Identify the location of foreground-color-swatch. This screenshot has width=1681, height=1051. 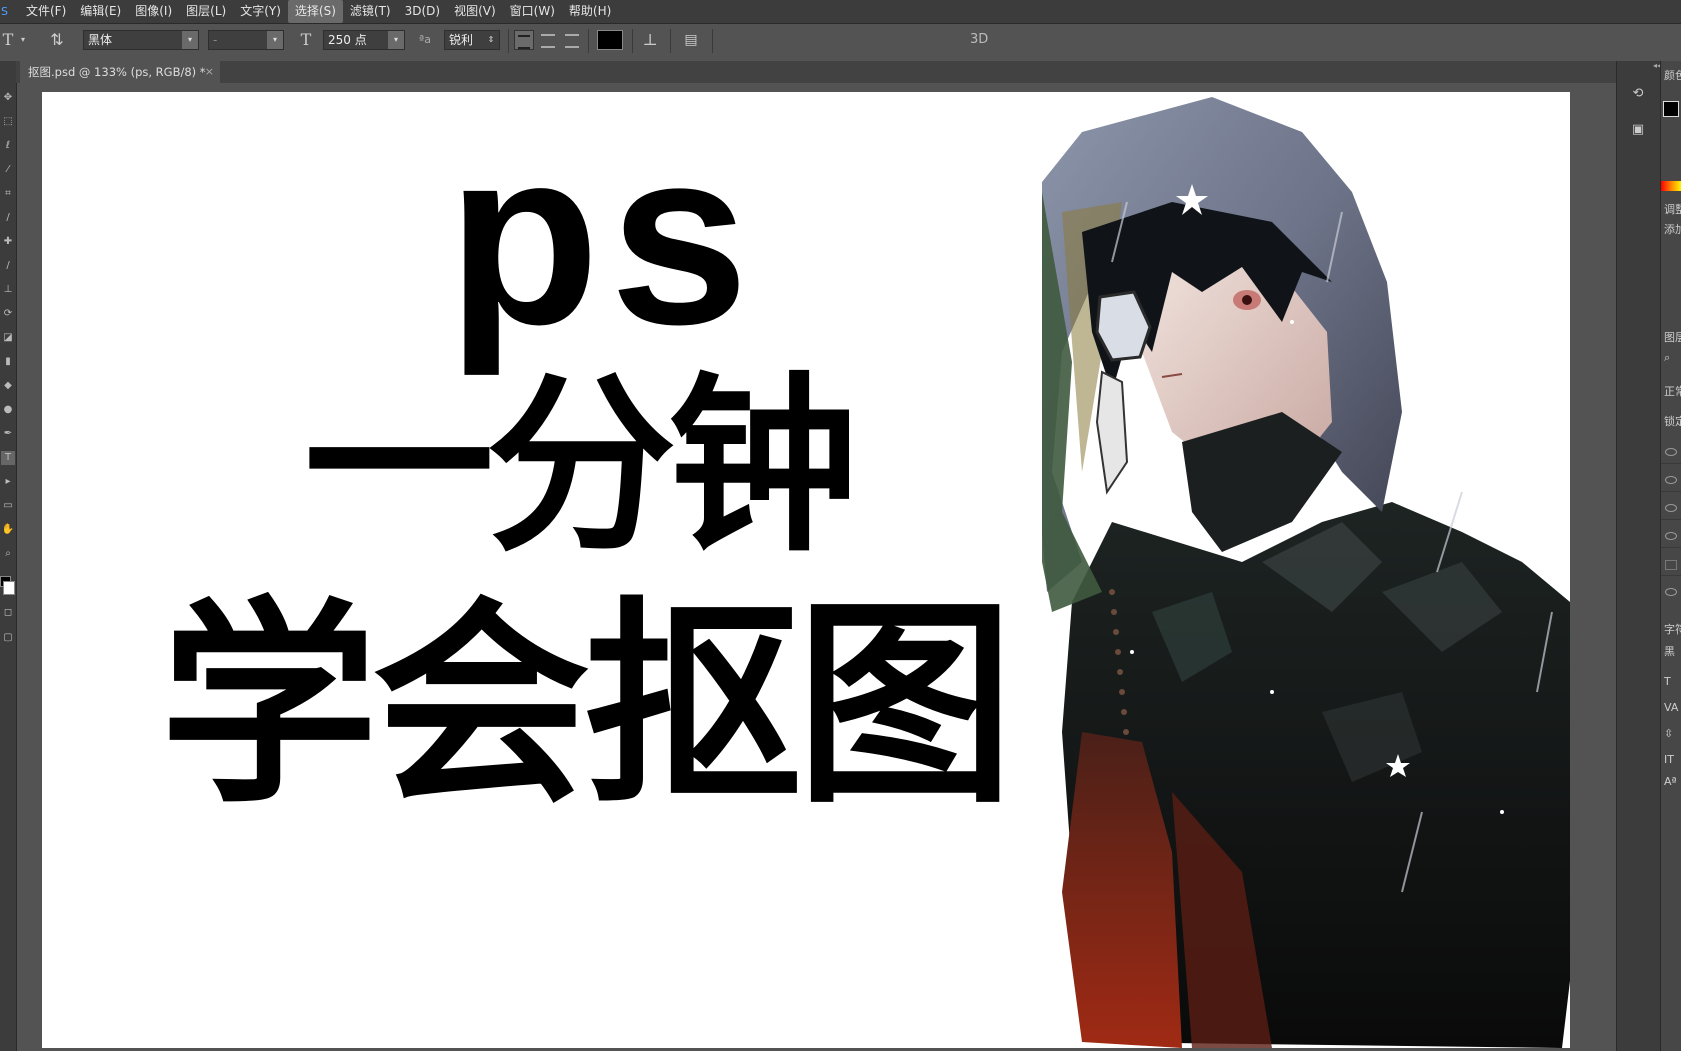
(1671, 109).